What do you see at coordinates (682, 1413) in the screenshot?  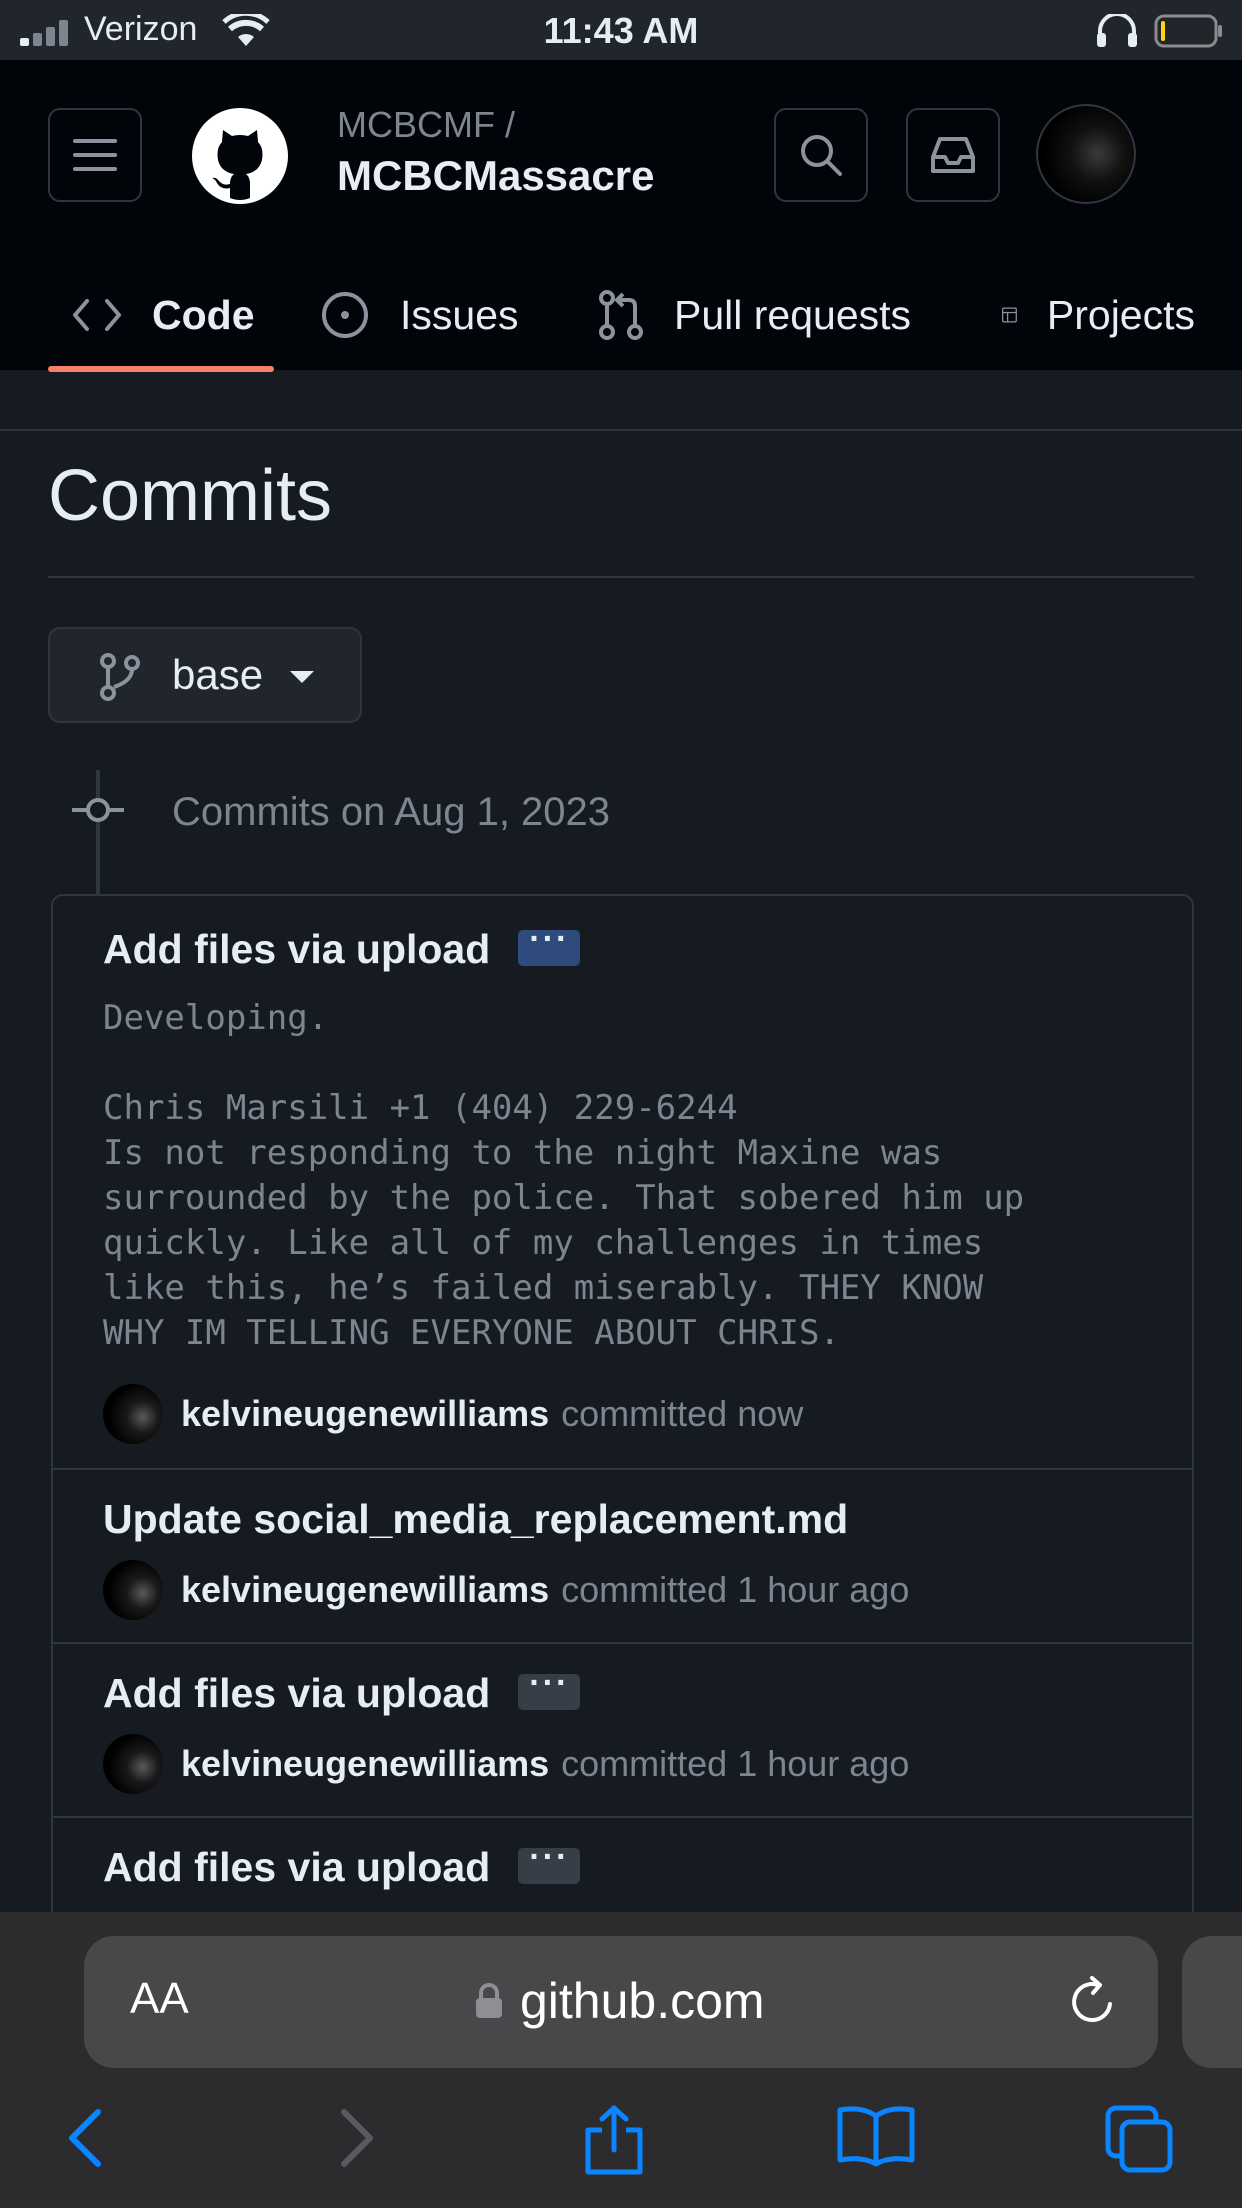 I see `commit-time: committed now` at bounding box center [682, 1413].